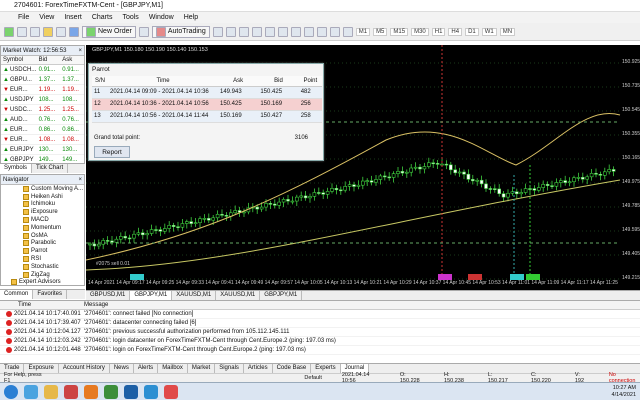 The height and width of the screenshot is (400, 640). What do you see at coordinates (151, 391) in the screenshot?
I see `app-icon` at bounding box center [151, 391].